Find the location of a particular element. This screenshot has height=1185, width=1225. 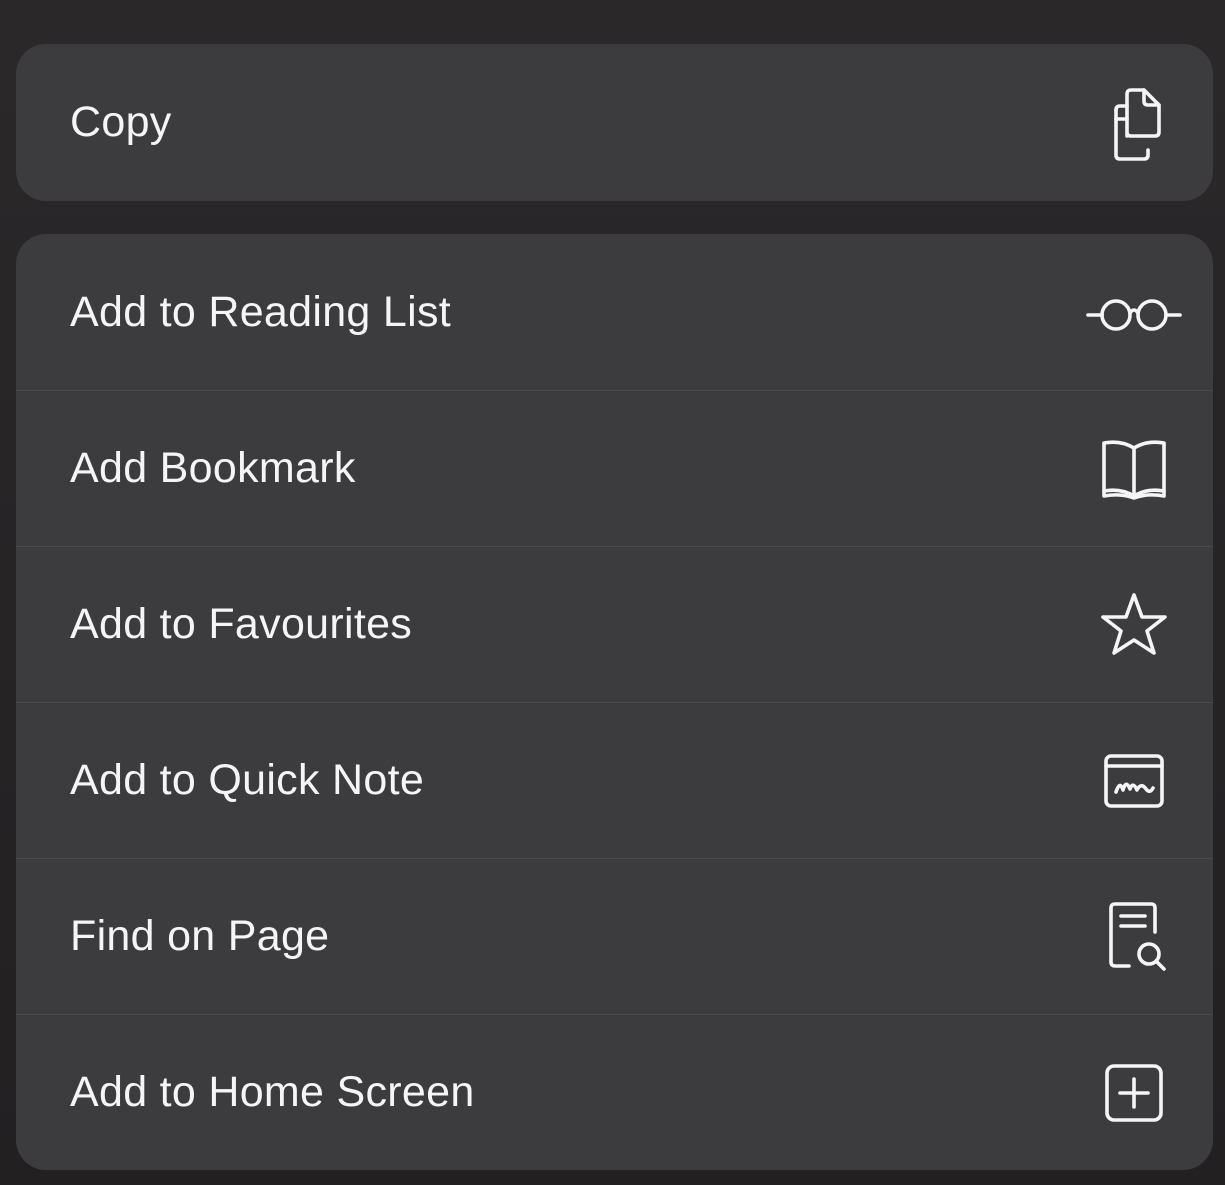

copy-action-group: Copy is located at coordinates (614, 122).